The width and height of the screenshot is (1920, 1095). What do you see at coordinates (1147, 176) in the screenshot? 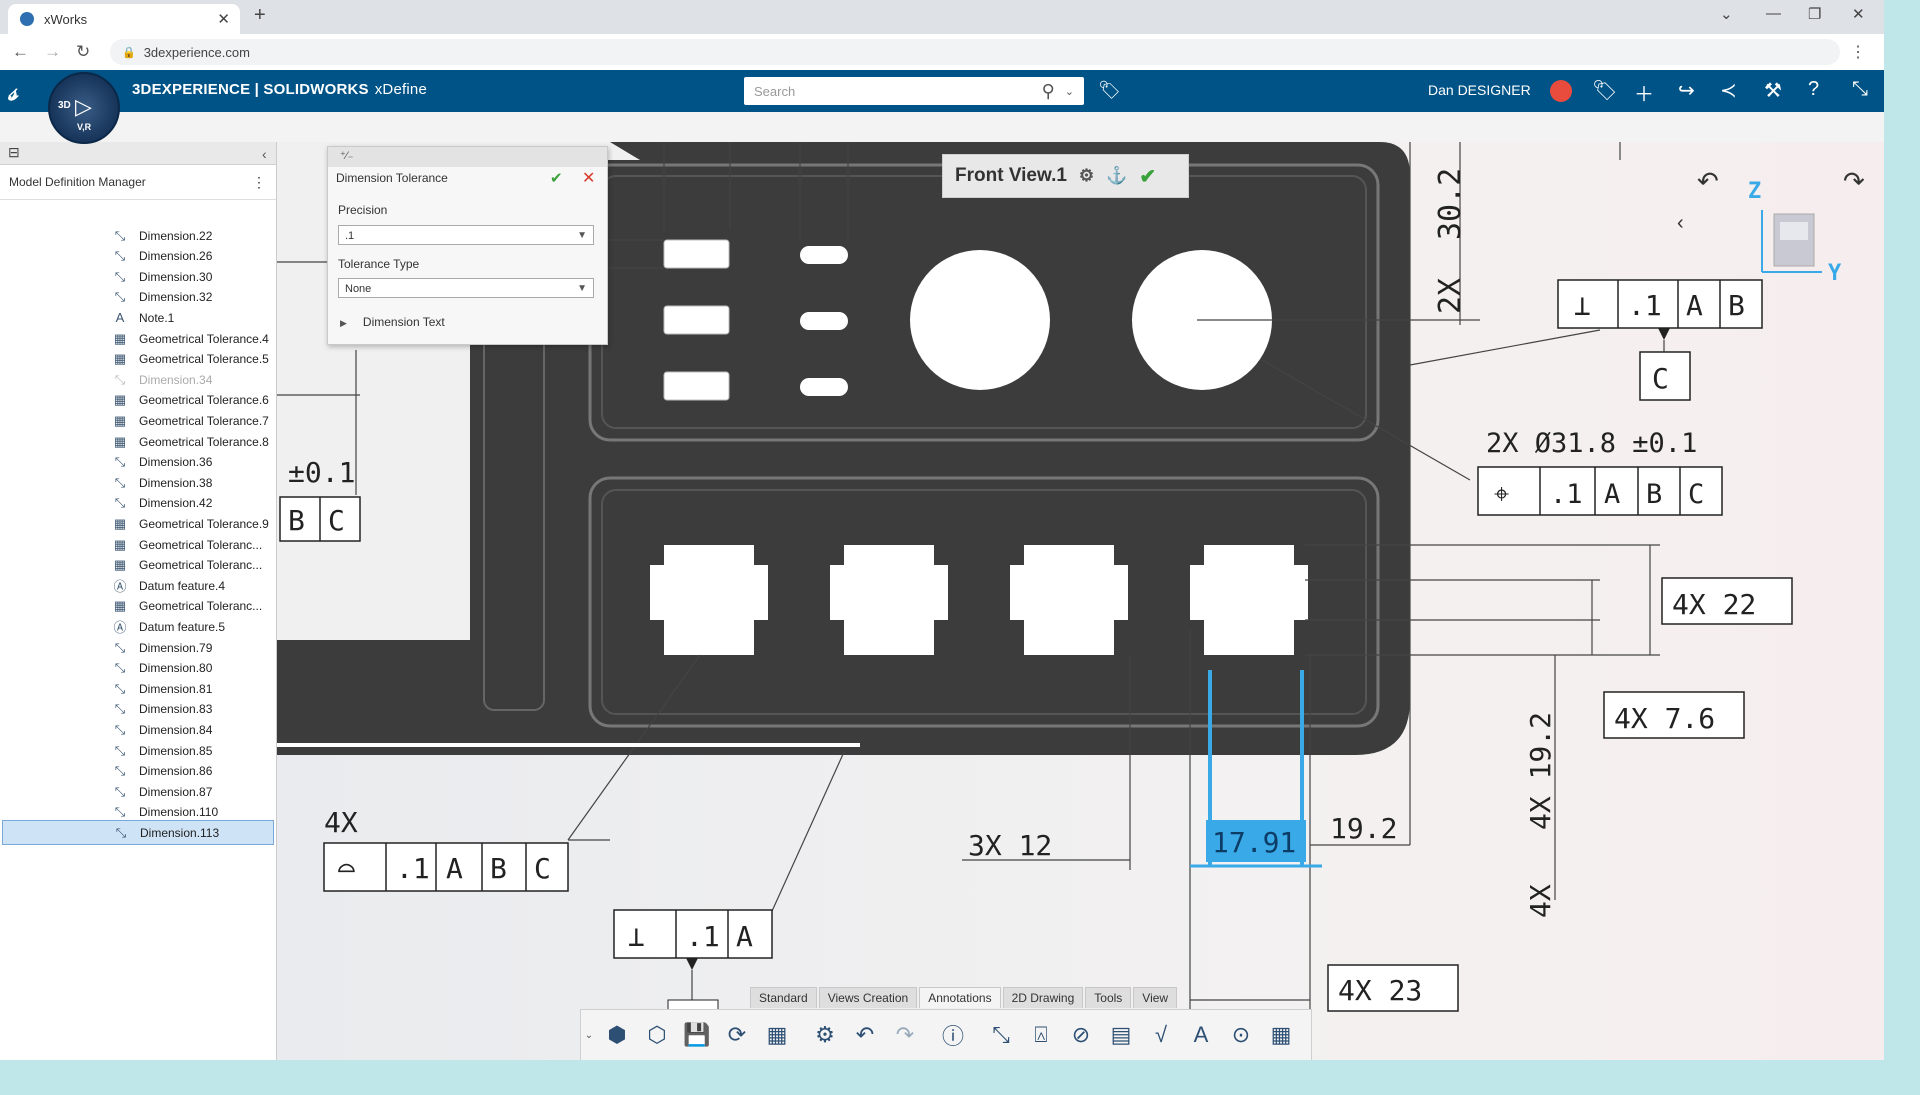
I see `view-confirm-icon: ✔` at bounding box center [1147, 176].